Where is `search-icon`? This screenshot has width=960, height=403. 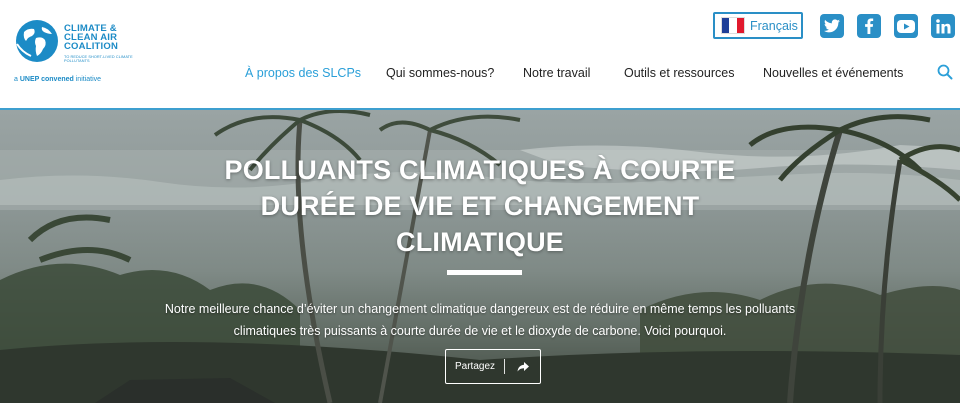
search-icon is located at coordinates (945, 72).